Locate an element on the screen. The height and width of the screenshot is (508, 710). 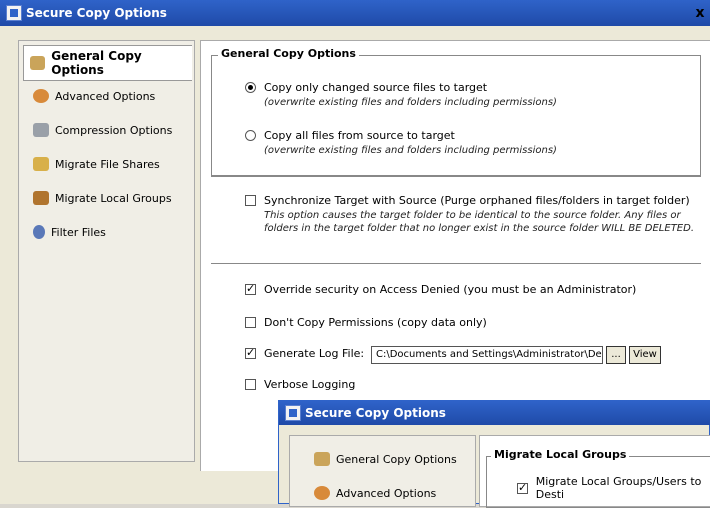
nav-item-filter-files: Filter Files is located at coordinates (69, 232).